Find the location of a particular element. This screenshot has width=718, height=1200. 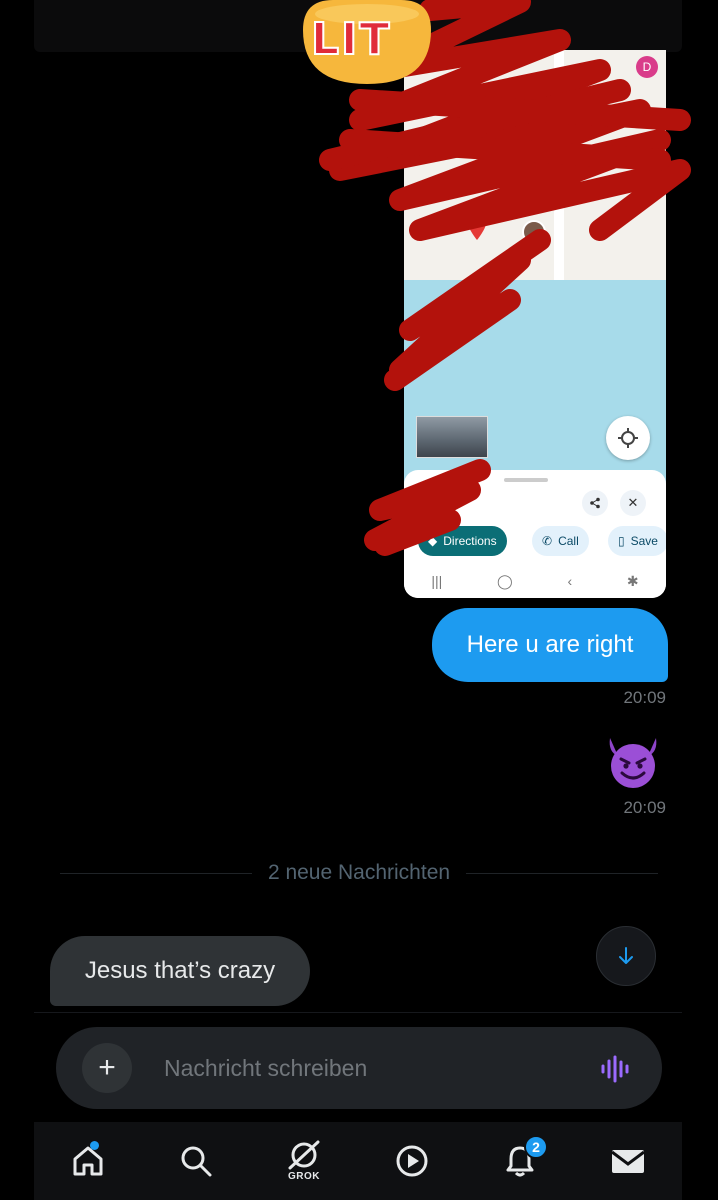

divider-label: 2 neue Nachrichten is located at coordinates (359, 872).